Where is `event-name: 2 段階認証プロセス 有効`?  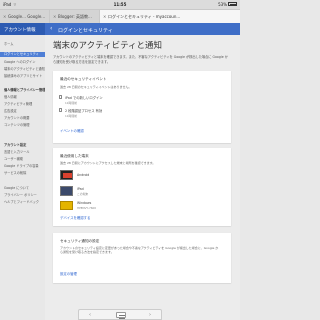
event-name: 2 段階認証プロセス 有効 is located at coordinates (84, 111).